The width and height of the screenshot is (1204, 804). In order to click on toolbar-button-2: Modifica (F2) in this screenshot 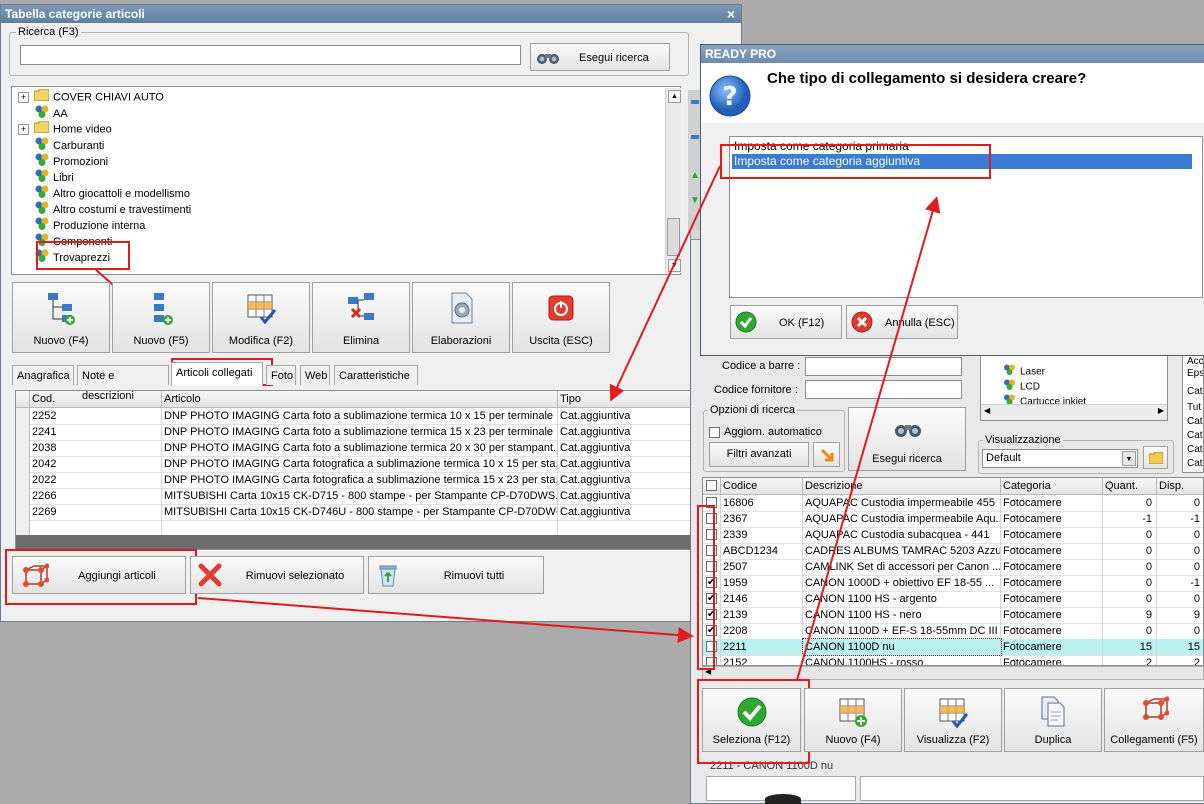, I will do `click(261, 317)`.